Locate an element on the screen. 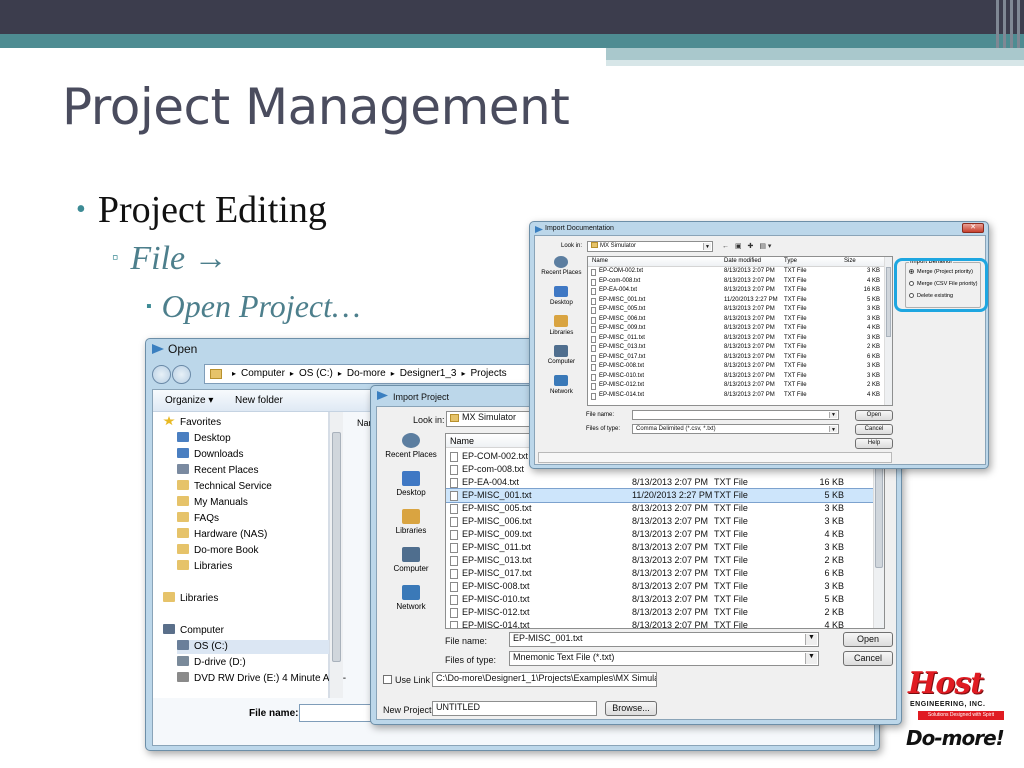  files-of-type-select: Mnemonic Text File (*.txt) ▼ is located at coordinates (664, 658).